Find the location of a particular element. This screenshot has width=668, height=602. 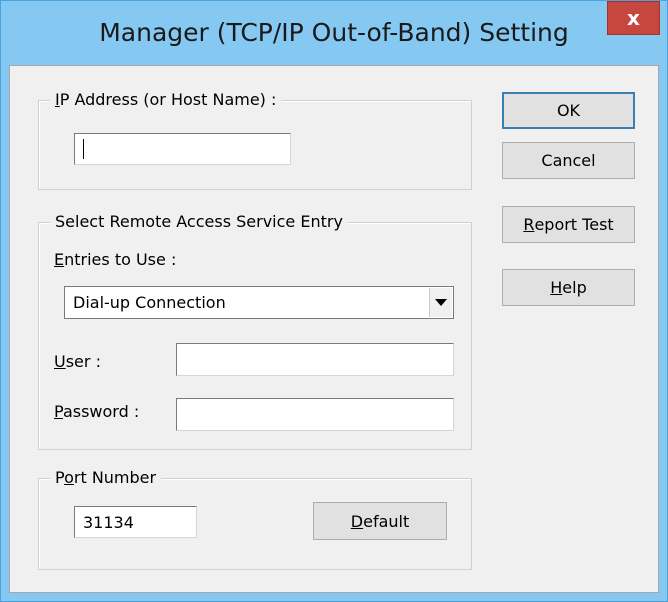

text-cursor is located at coordinates (83, 149).